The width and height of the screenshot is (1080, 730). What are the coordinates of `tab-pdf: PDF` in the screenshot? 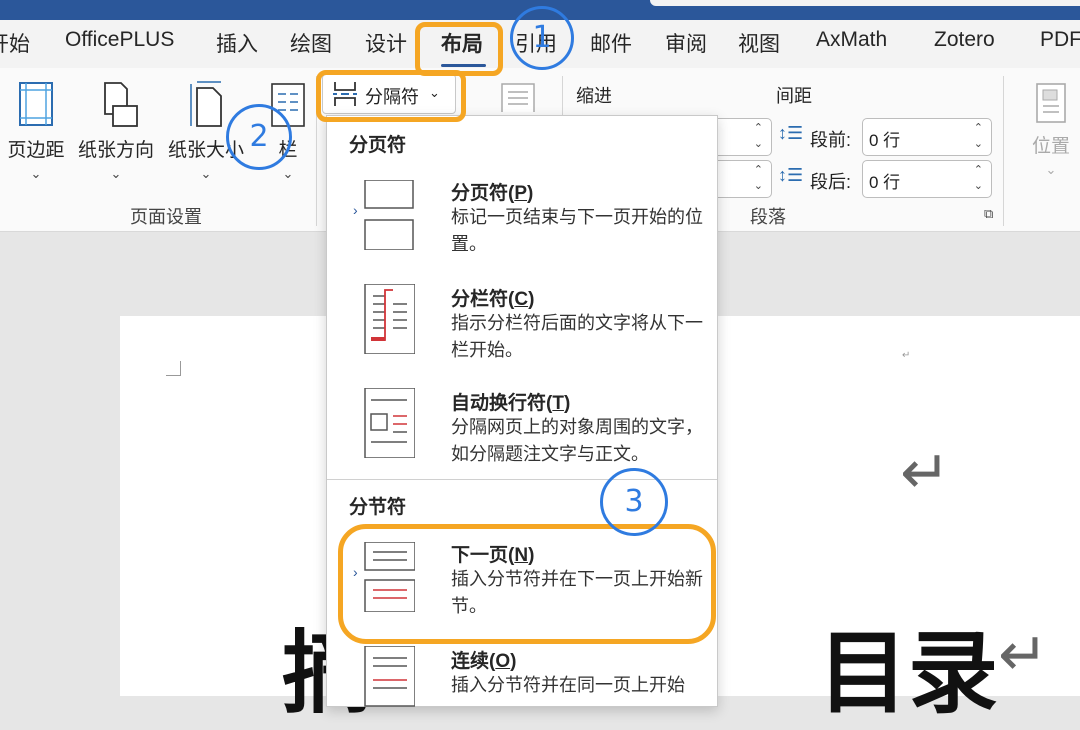 It's located at (1060, 40).